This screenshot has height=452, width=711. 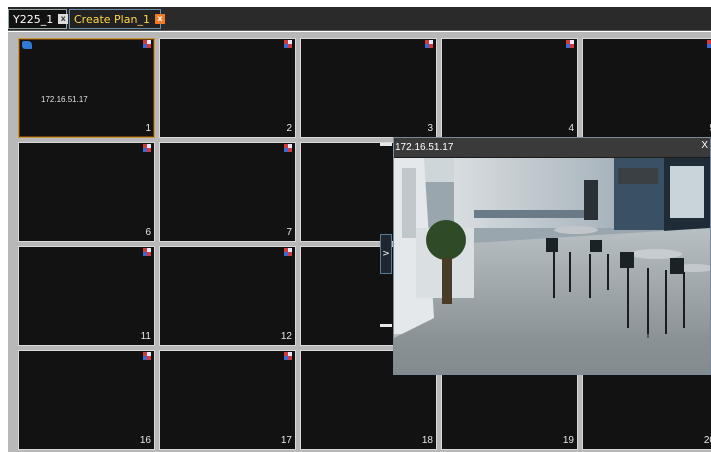 What do you see at coordinates (430, 128) in the screenshot?
I see `cell-number: 3` at bounding box center [430, 128].